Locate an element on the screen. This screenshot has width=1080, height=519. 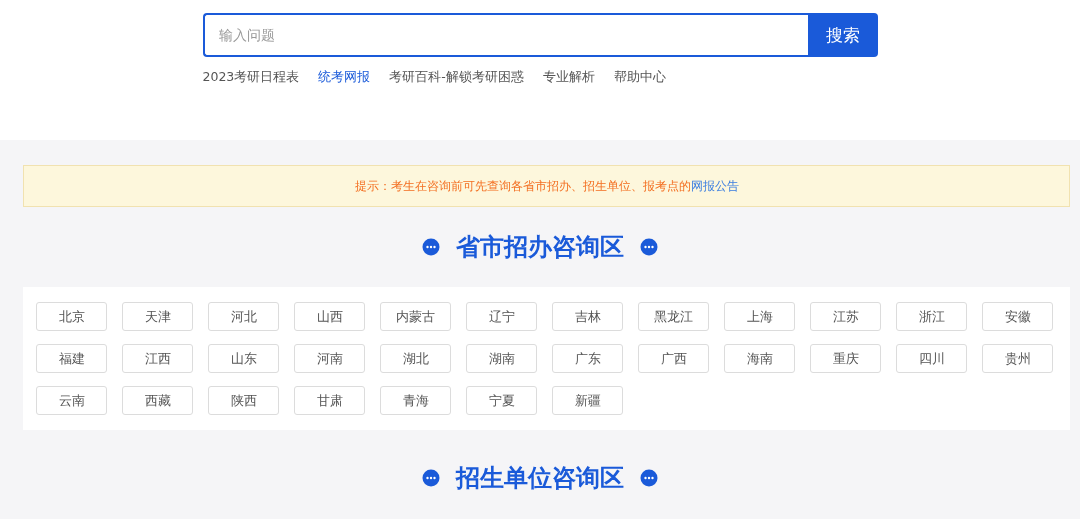
region-button: 贵州 is located at coordinates (1017, 358).